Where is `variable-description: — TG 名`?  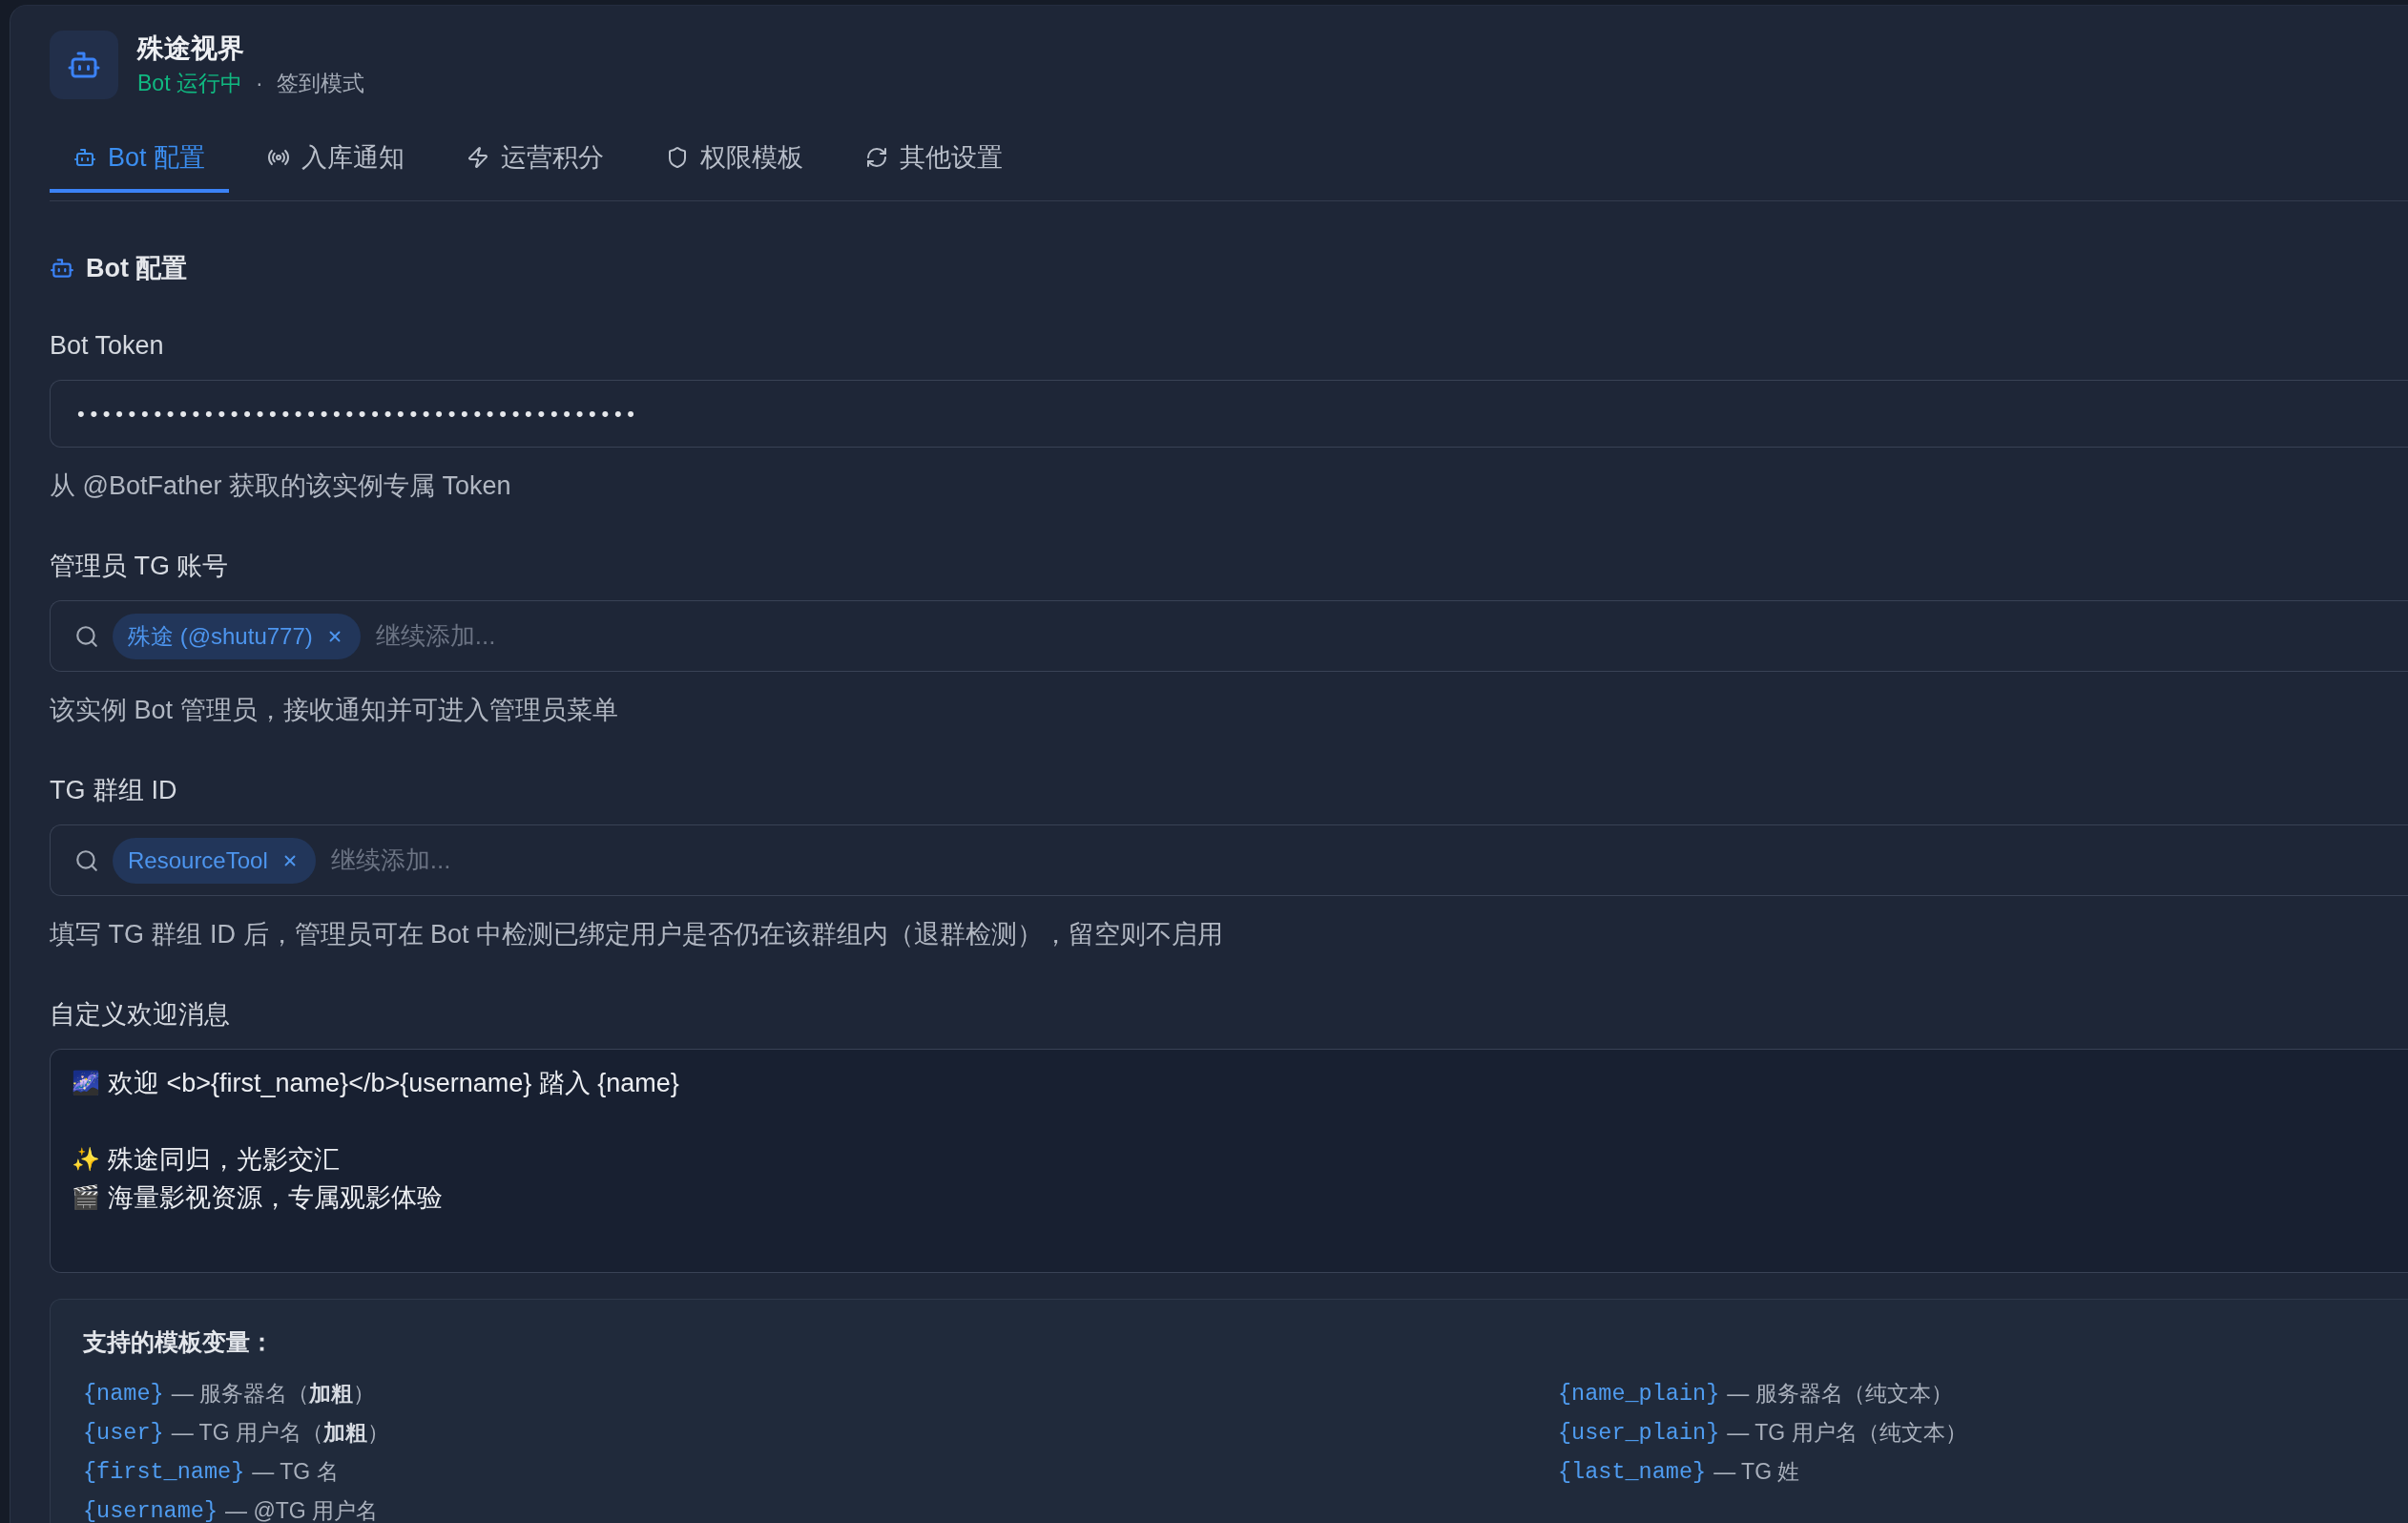 variable-description: — TG 名 is located at coordinates (295, 1472).